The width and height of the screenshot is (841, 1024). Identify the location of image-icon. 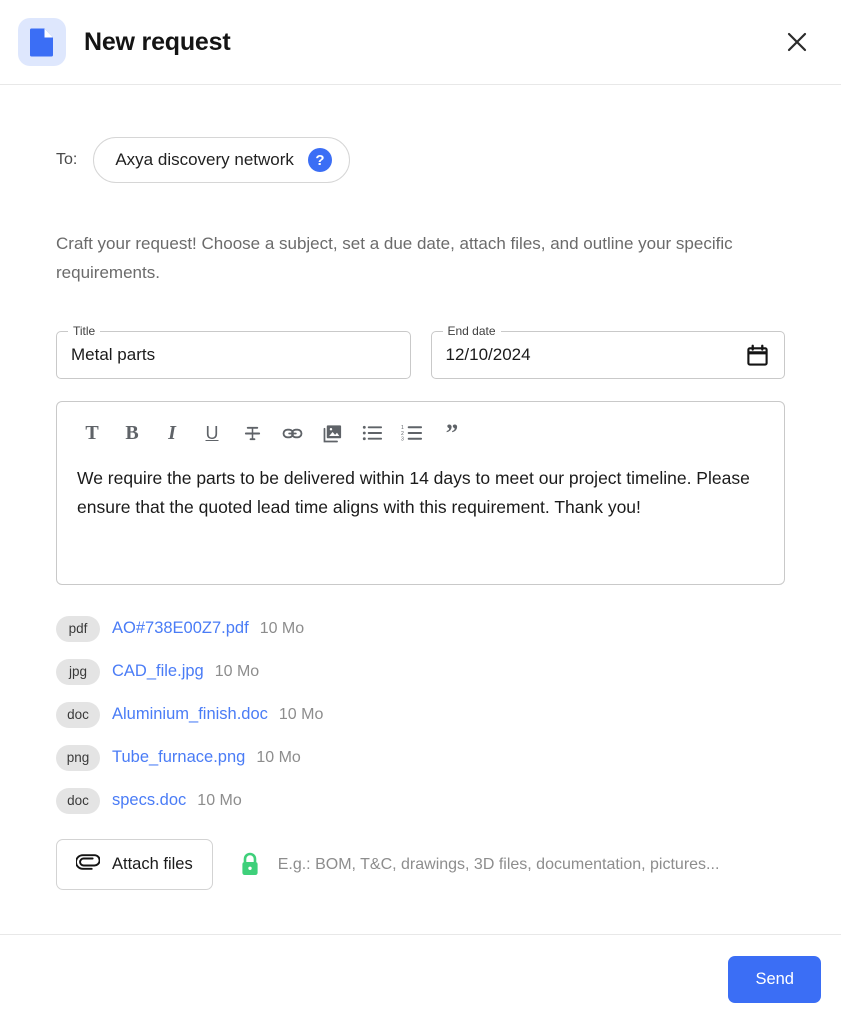
(332, 433).